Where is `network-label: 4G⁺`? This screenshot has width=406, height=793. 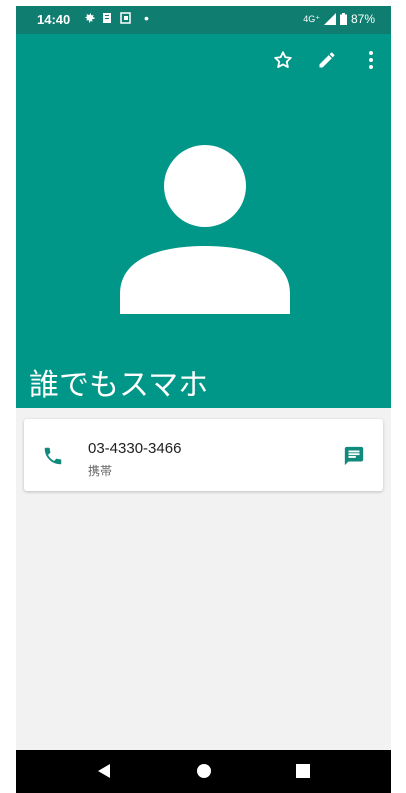
network-label: 4G⁺ is located at coordinates (311, 18).